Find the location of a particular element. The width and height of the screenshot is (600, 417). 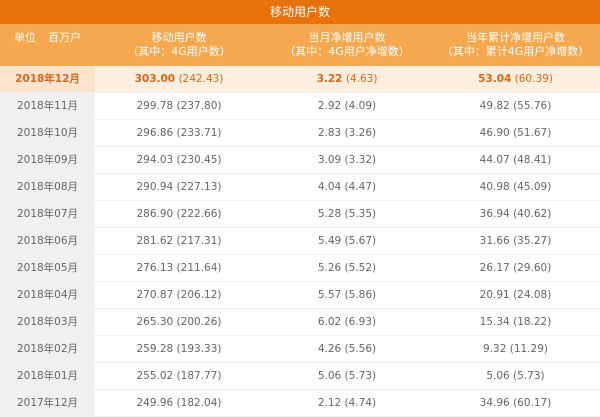

mobile-users-cell: 299.78 (237.80) is located at coordinates (179, 106).